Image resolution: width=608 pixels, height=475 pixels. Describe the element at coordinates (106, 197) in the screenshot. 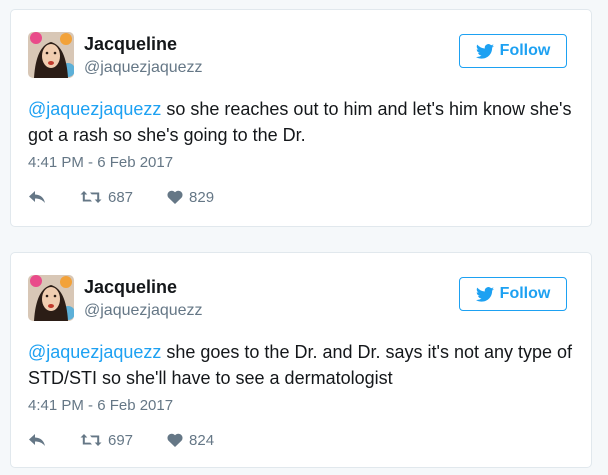

I see `retweet-button: 687` at that location.